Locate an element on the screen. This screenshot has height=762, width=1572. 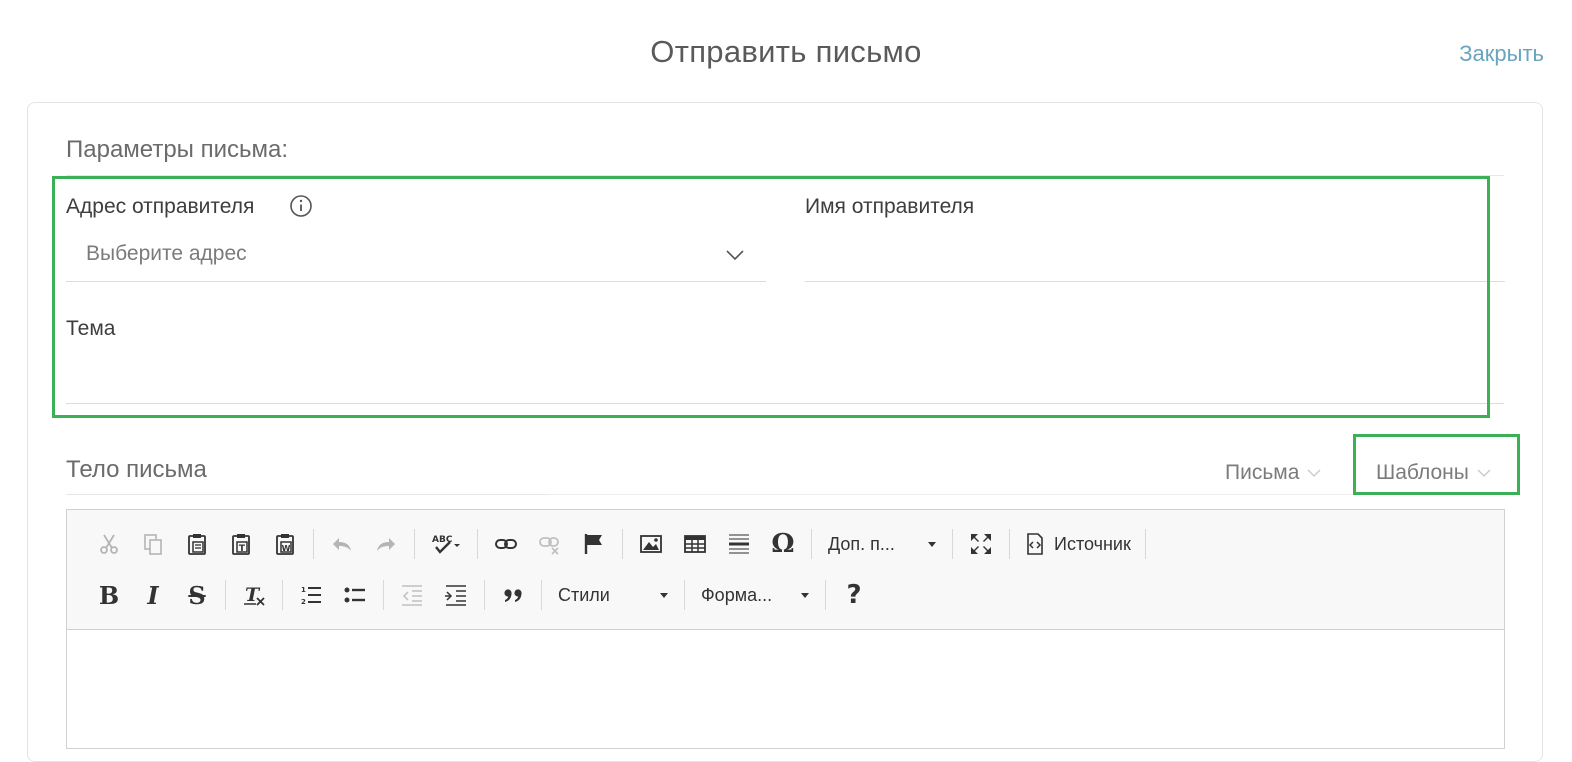
section-divider is located at coordinates (785, 175).